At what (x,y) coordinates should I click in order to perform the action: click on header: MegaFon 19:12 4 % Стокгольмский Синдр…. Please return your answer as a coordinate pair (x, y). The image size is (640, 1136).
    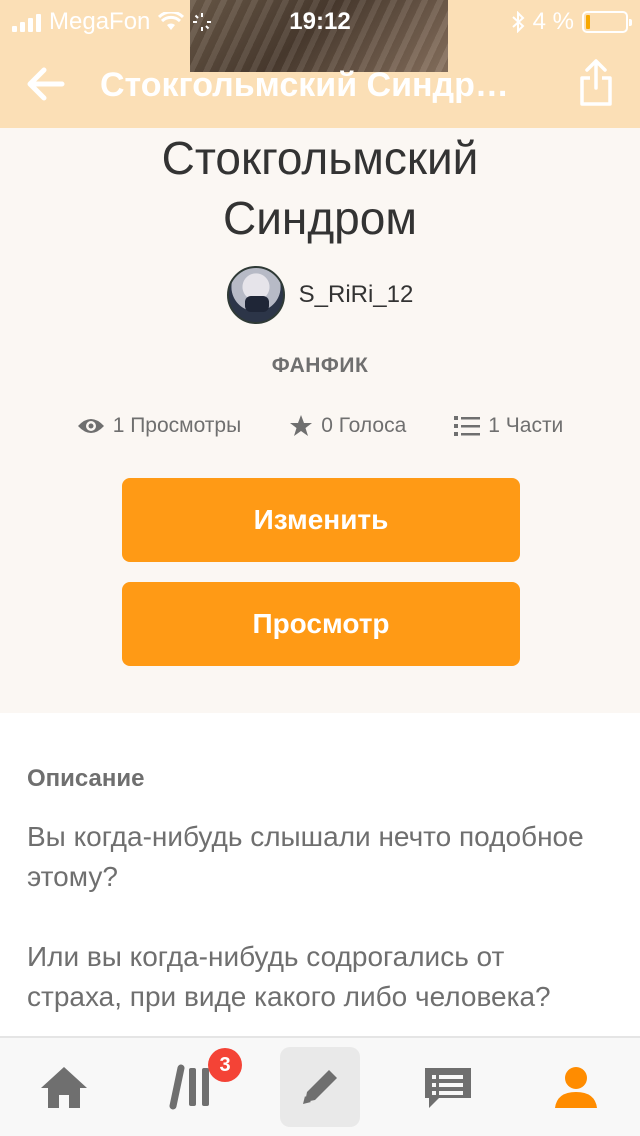
    Looking at the image, I should click on (320, 64).